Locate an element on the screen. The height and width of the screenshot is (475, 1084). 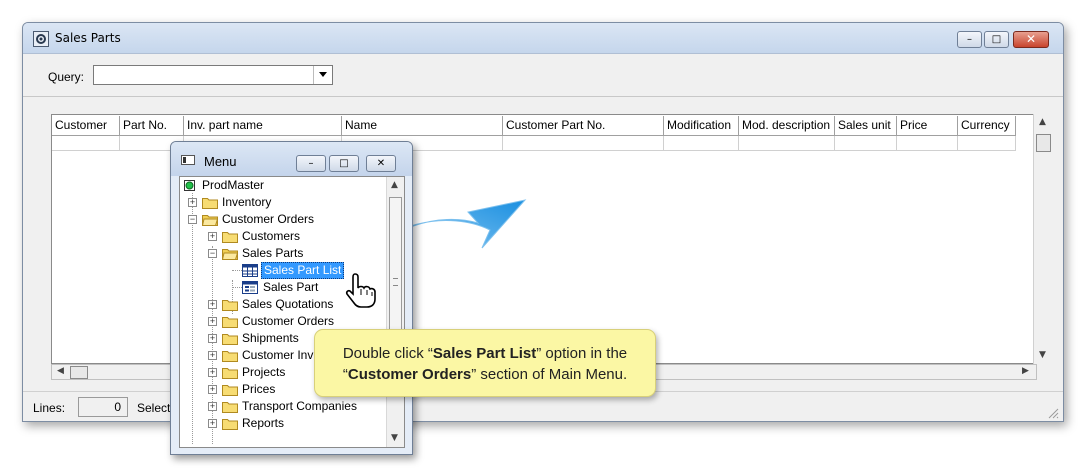
close-button: ✕ is located at coordinates (1031, 39).